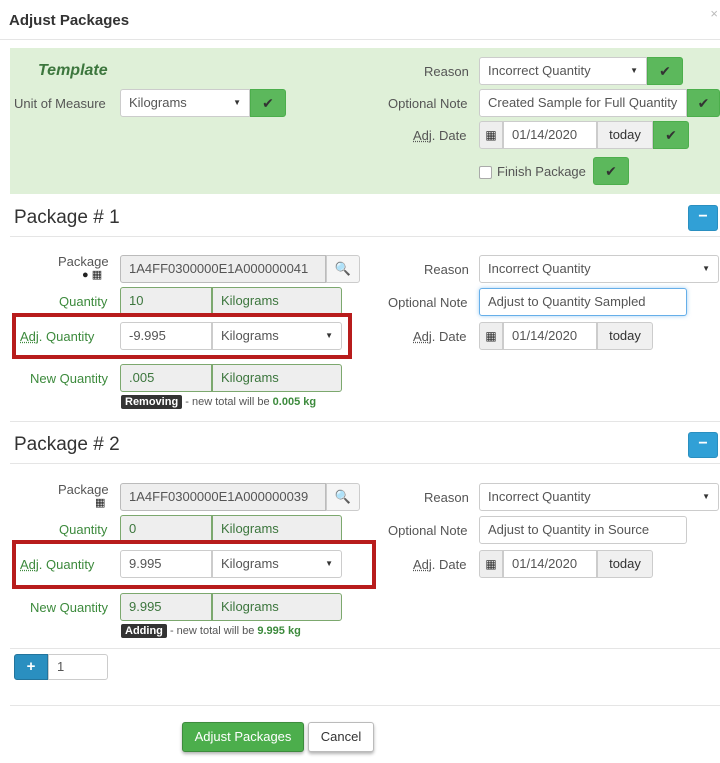 The image size is (720, 763). Describe the element at coordinates (69, 20) in the screenshot. I see `dialog-title: Adjust Packages` at that location.